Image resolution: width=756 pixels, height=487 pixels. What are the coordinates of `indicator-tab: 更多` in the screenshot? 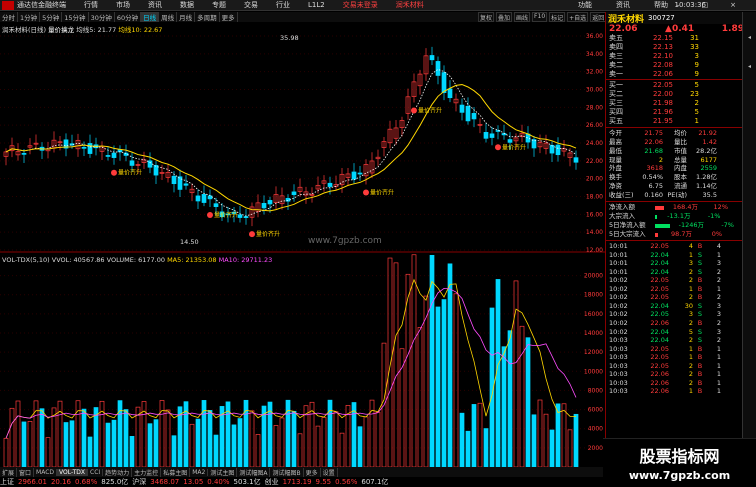 It's located at (312, 472).